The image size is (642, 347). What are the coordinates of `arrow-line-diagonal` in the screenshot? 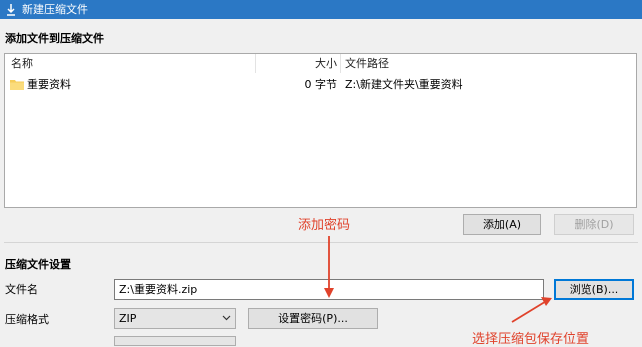 It's located at (530, 311).